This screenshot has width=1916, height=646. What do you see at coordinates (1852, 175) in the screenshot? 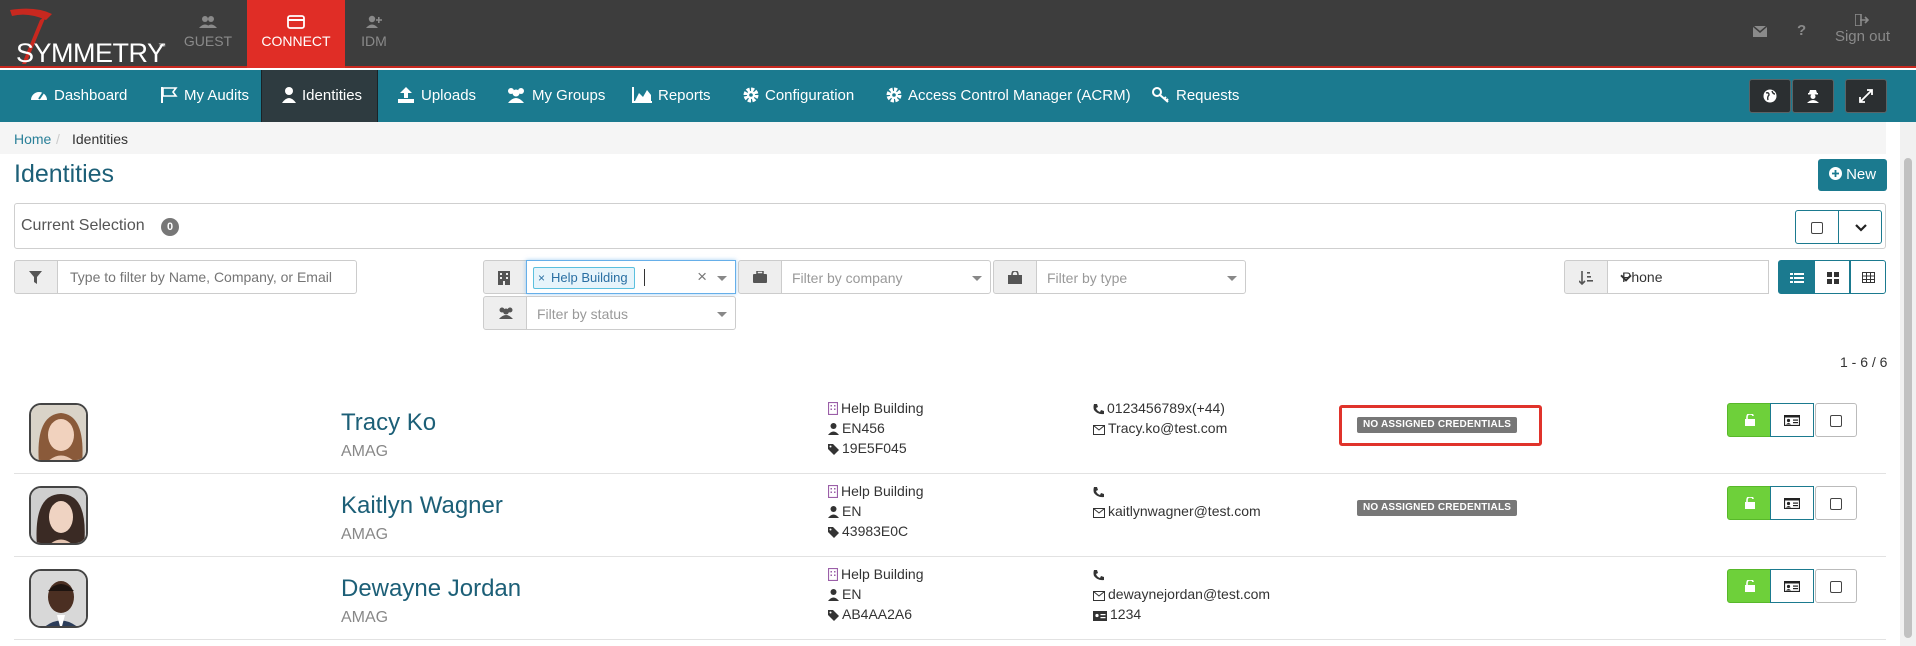
I see `new-identity-button: New` at bounding box center [1852, 175].